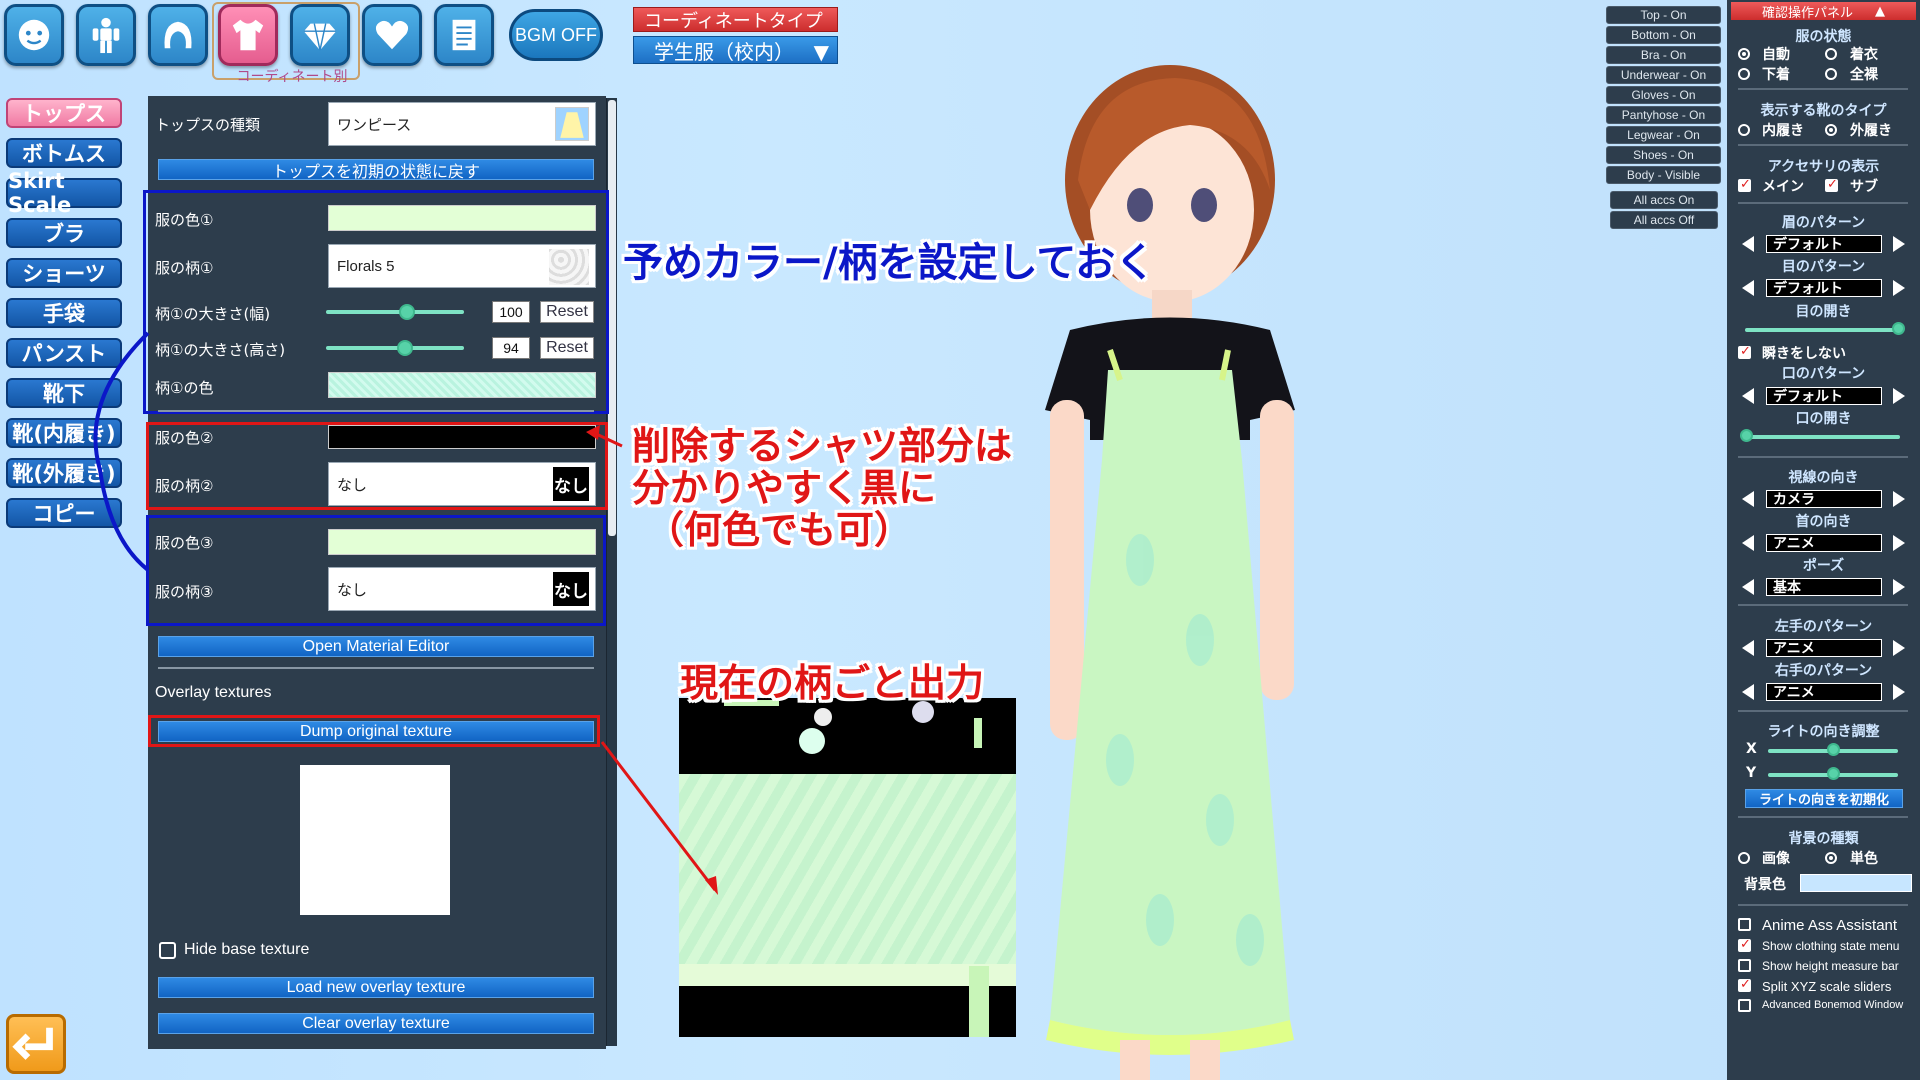 The height and width of the screenshot is (1080, 1920). What do you see at coordinates (106, 35) in the screenshot?
I see `body-icon` at bounding box center [106, 35].